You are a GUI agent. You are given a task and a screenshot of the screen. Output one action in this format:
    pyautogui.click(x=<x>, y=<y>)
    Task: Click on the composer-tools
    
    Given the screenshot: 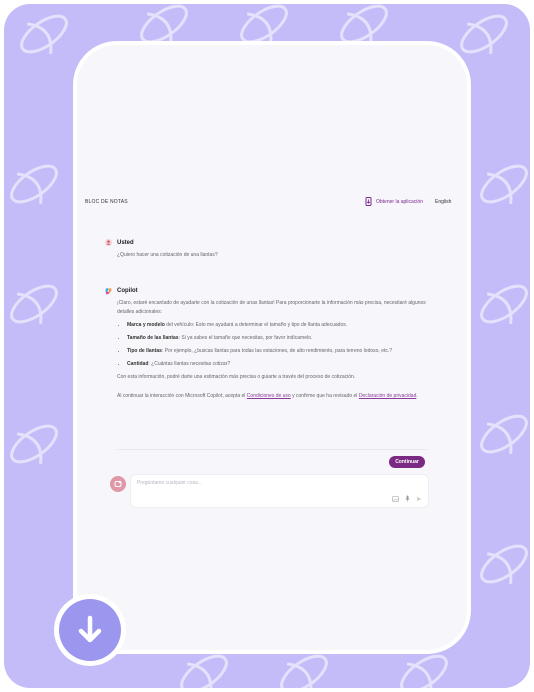 What is the action you would take?
    pyautogui.click(x=407, y=498)
    